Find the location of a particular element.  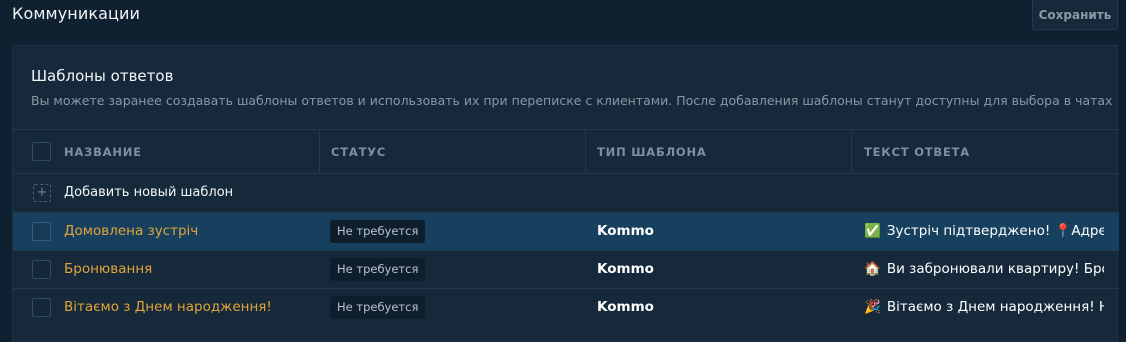

reply-text: Вітаємо з Днем народження! Не is located at coordinates (995, 307).